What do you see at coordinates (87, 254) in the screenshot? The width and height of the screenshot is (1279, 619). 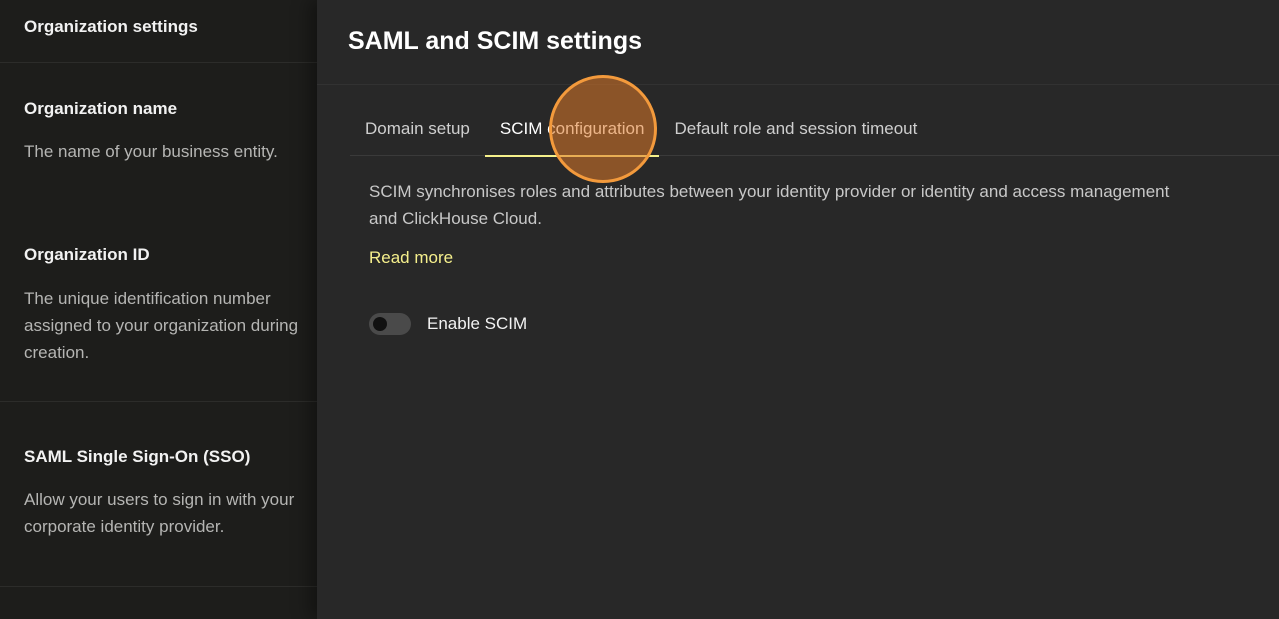 I see `organization-id-title: Organization ID` at bounding box center [87, 254].